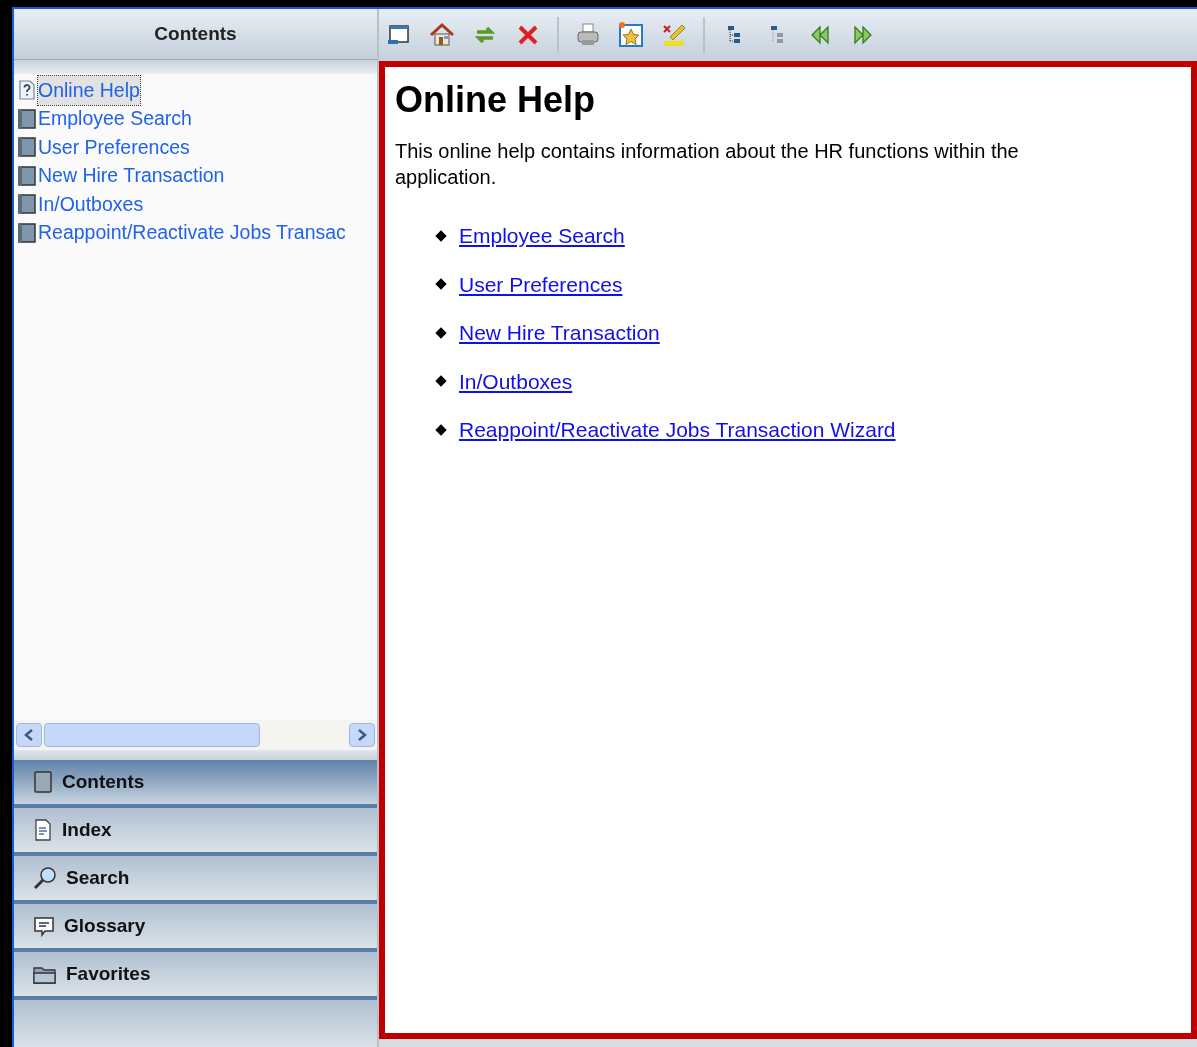  I want to click on topic-link: New Hire Transaction, so click(559, 333).